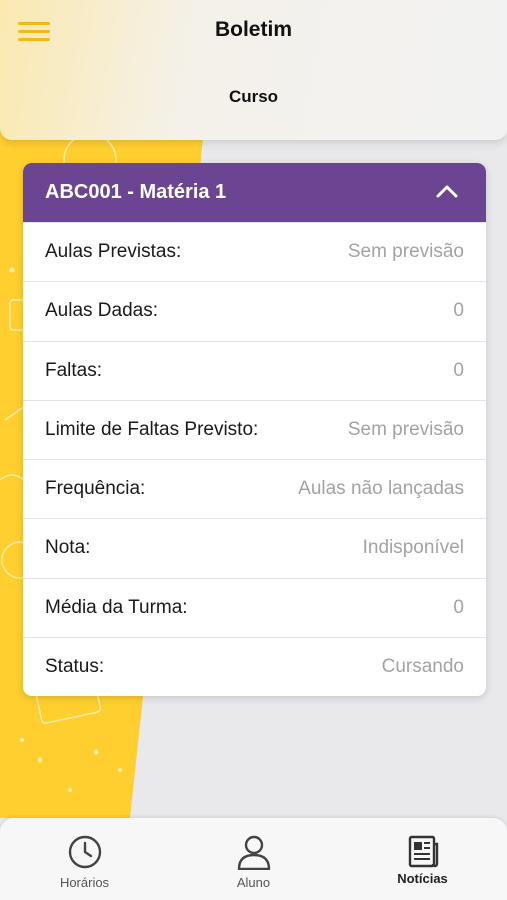  I want to click on tab-horarios: Horários, so click(84, 859).